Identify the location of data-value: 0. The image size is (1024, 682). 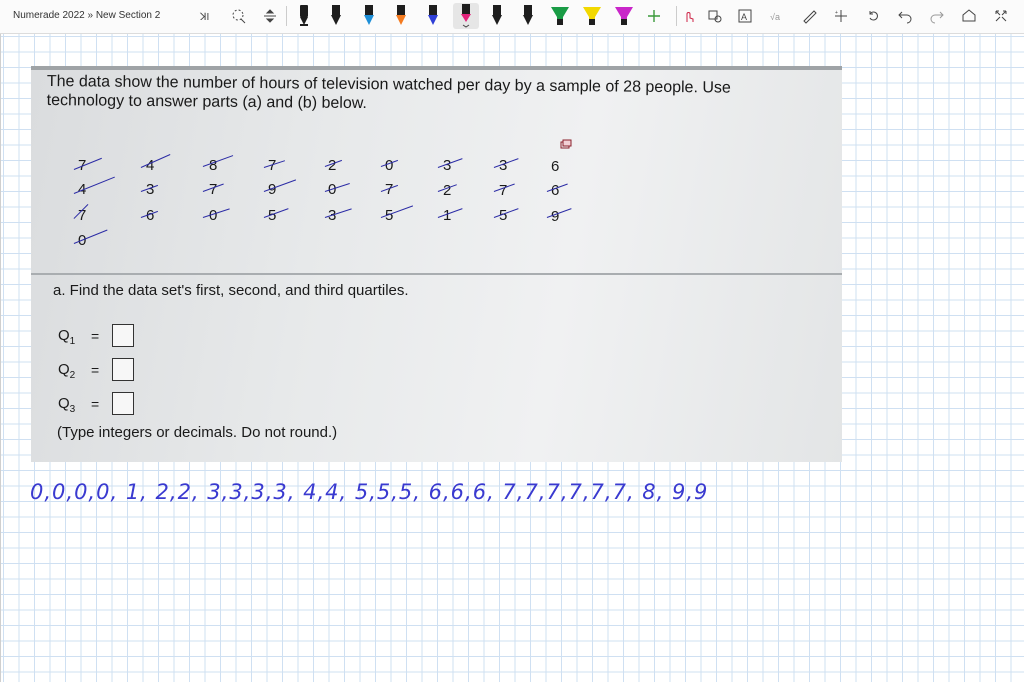
(389, 165).